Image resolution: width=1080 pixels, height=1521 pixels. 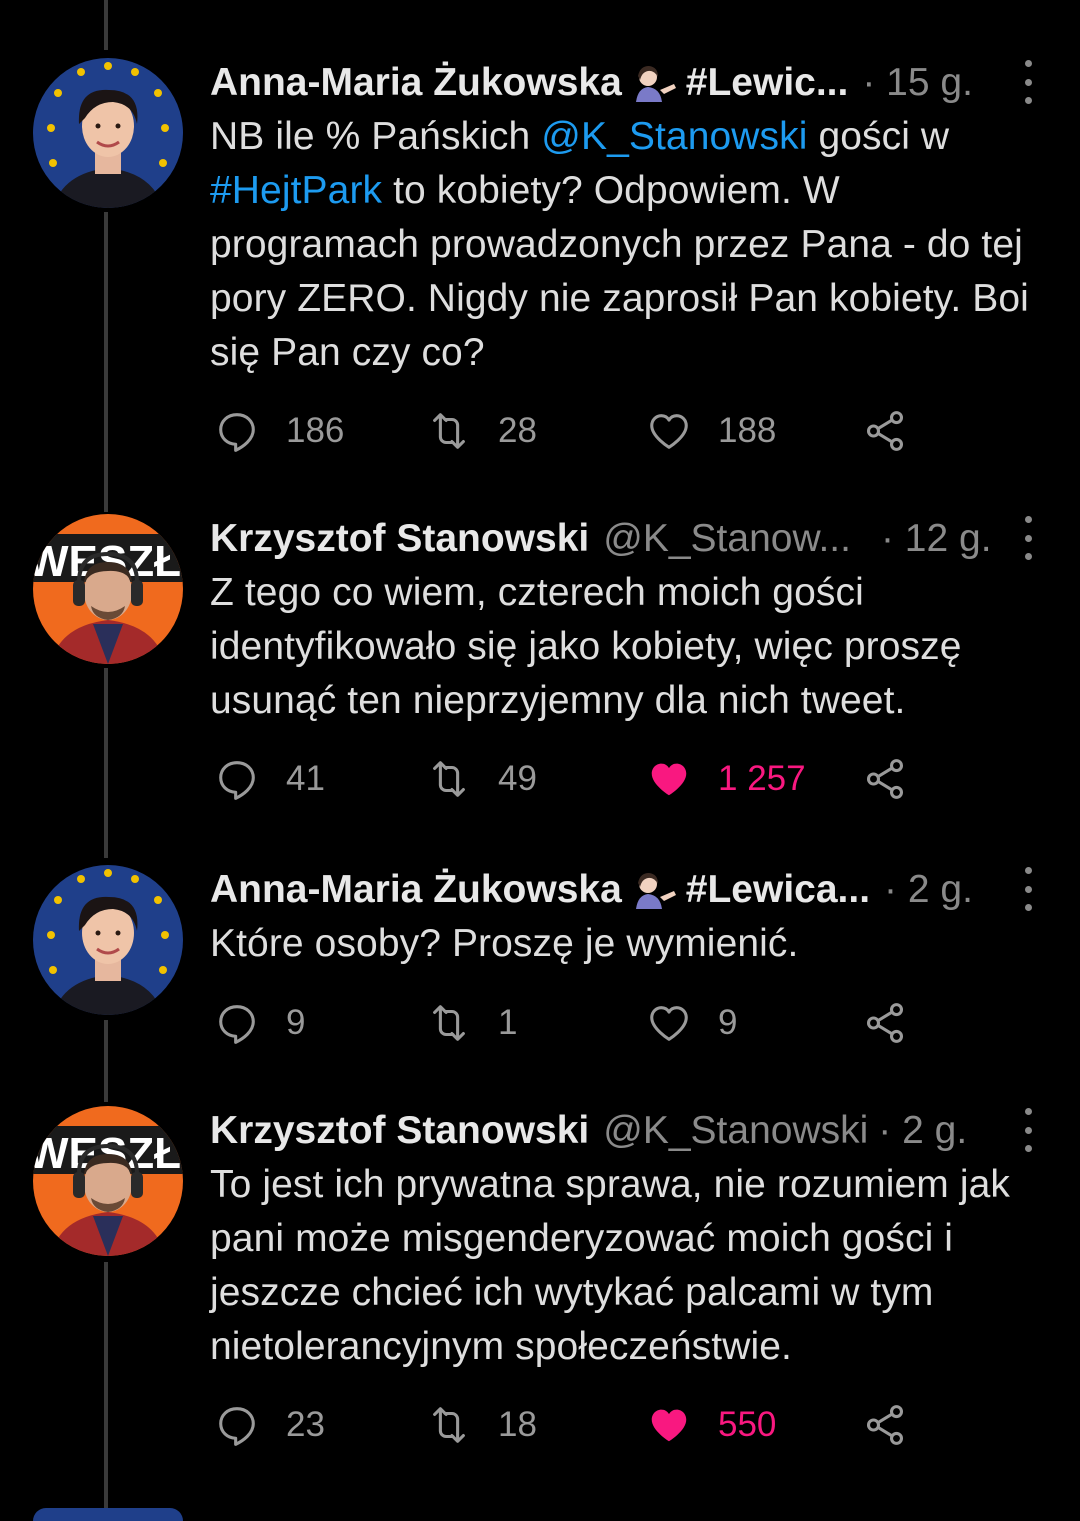 I want to click on retweet-button: 49, so click(x=481, y=779).